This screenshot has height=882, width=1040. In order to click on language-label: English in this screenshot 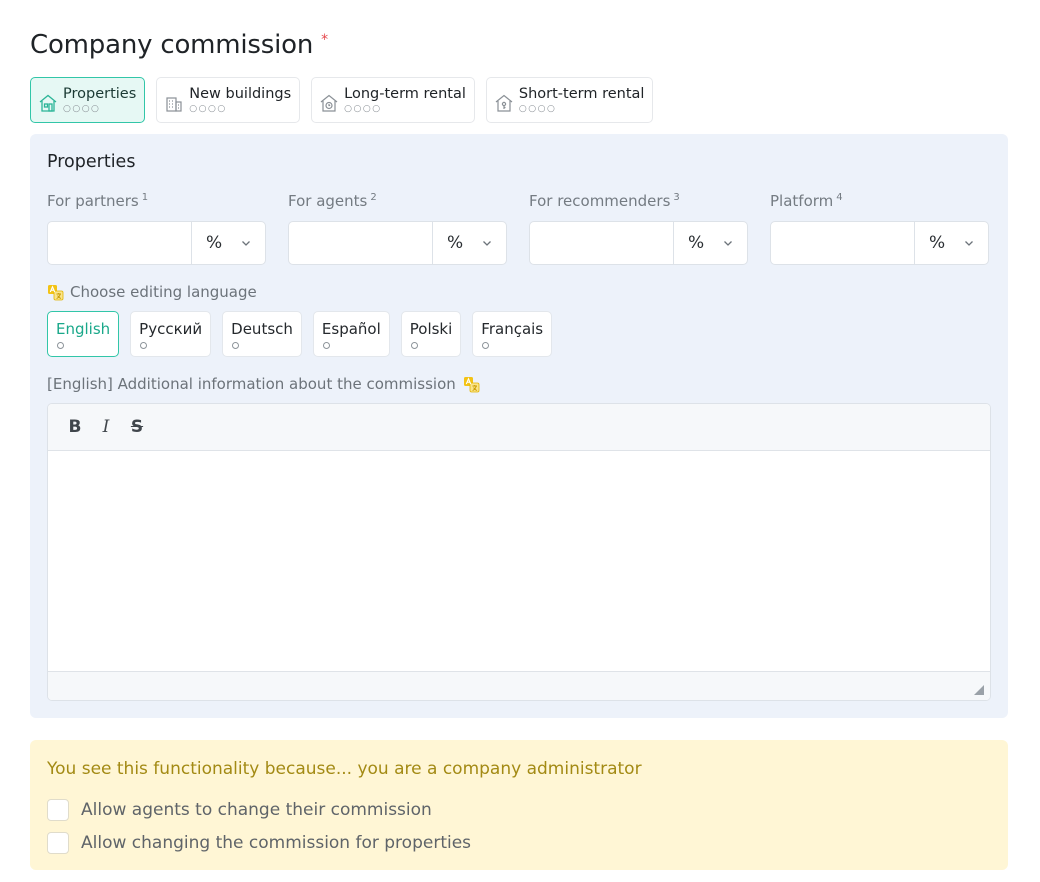, I will do `click(83, 328)`.